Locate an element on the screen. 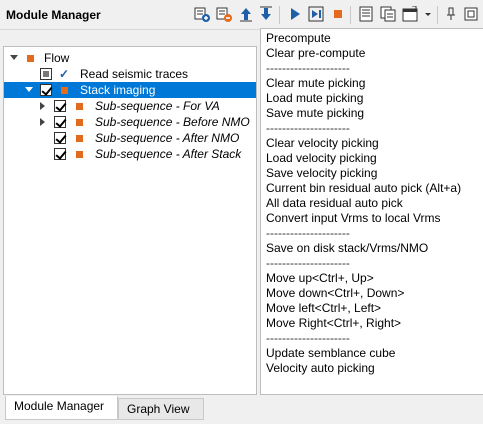  tree-item-label: Stack imaging is located at coordinates (118, 90).